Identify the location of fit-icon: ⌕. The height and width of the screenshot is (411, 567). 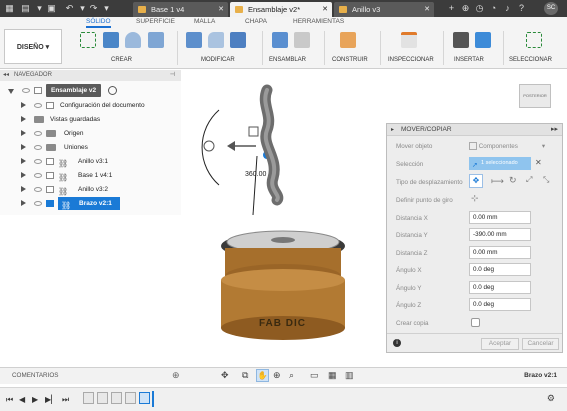
(291, 375).